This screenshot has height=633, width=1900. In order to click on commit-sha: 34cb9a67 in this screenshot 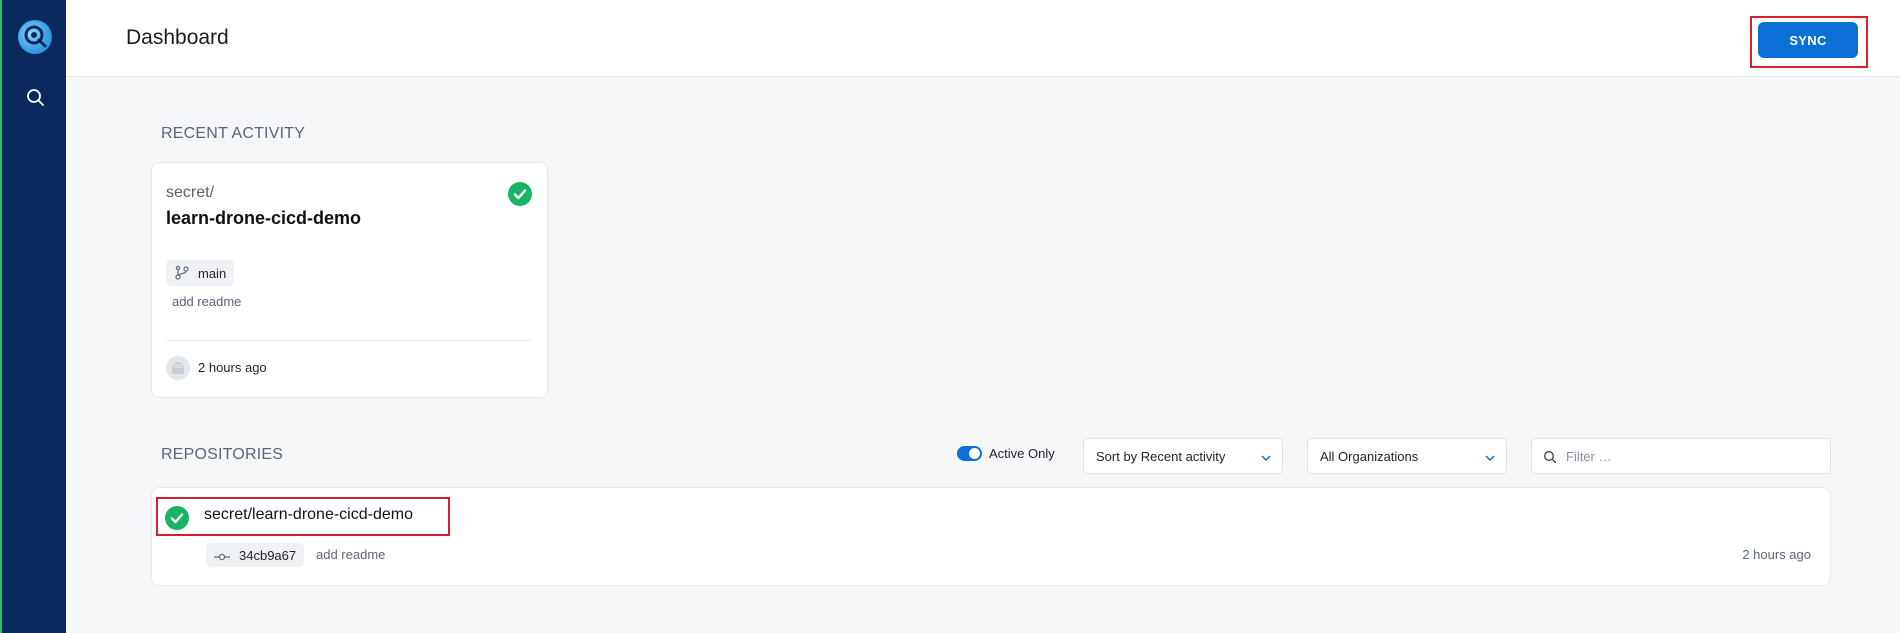, I will do `click(268, 555)`.